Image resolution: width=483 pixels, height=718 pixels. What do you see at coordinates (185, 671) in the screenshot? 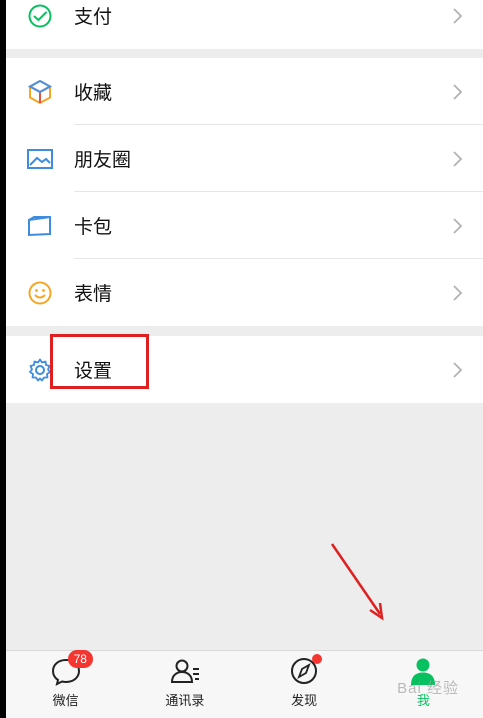
I see `contacts-person-icon` at bounding box center [185, 671].